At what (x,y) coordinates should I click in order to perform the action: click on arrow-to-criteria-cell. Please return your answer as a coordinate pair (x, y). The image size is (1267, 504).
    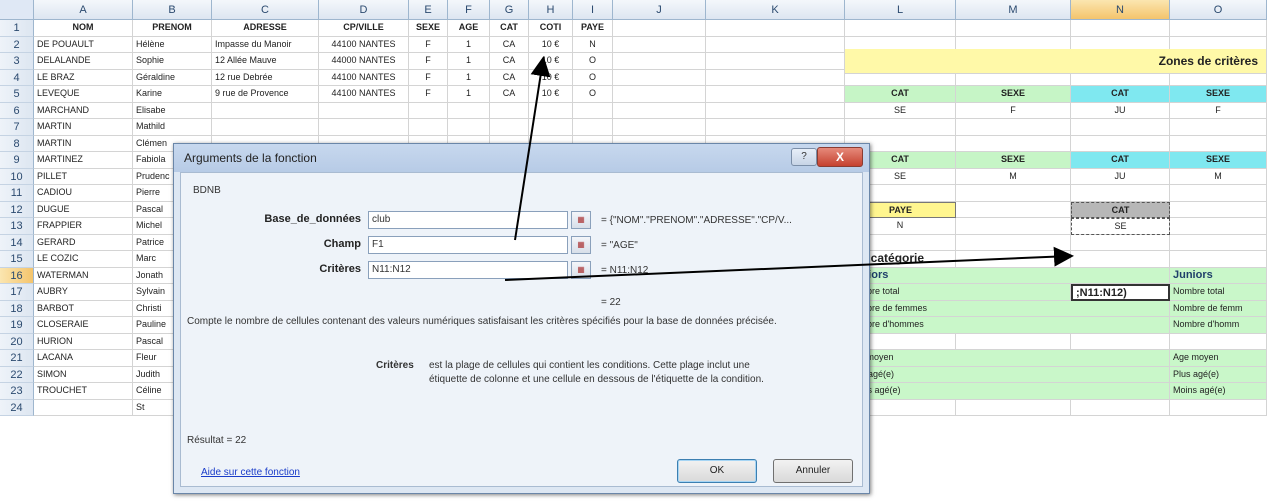
    Looking at the image, I should click on (789, 263).